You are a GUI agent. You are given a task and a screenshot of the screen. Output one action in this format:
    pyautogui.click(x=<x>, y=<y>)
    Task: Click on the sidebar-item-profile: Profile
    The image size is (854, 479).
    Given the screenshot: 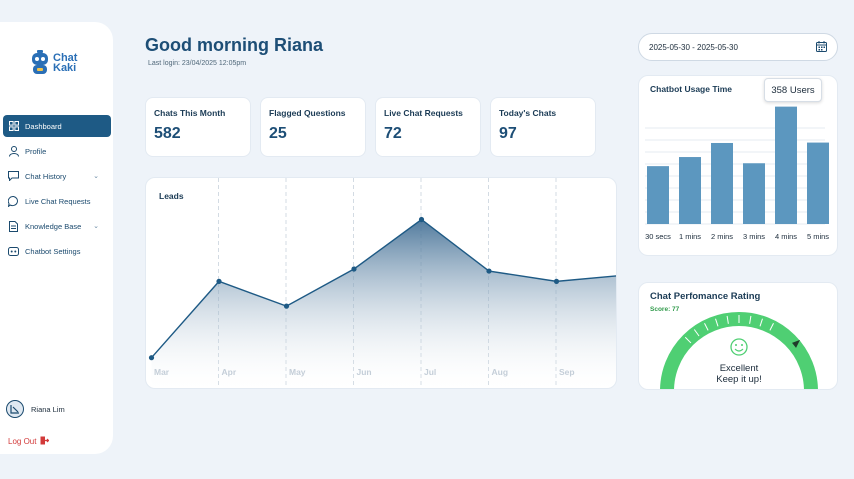 What is the action you would take?
    pyautogui.click(x=57, y=151)
    